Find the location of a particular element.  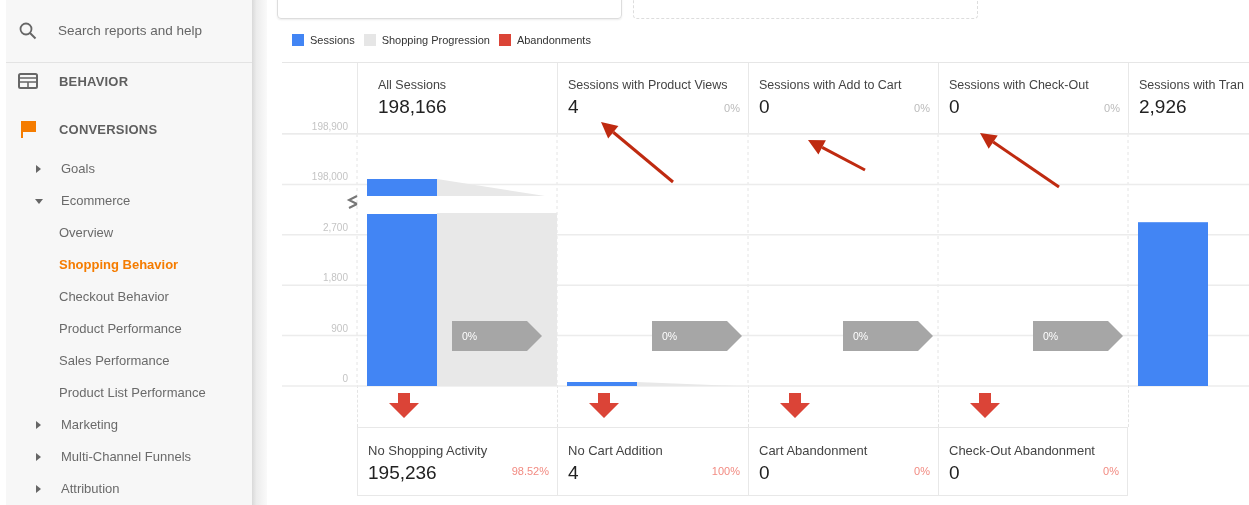

stage-title: Sessions with Check-Out is located at coordinates (1019, 85).